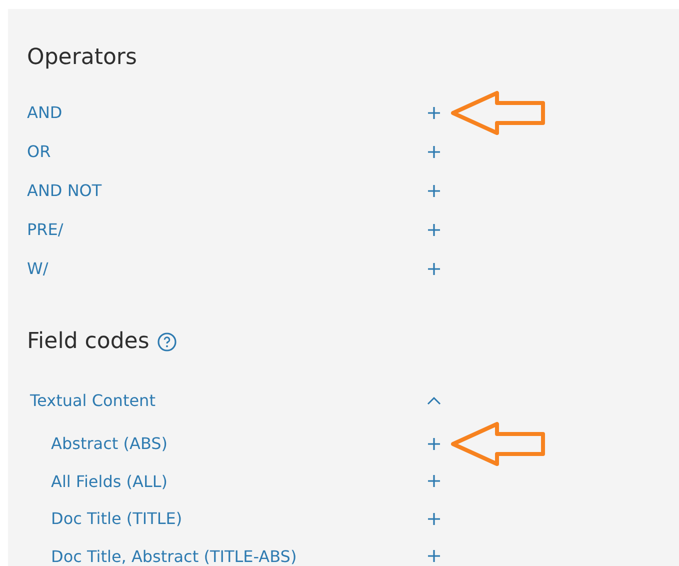  Describe the element at coordinates (109, 444) in the screenshot. I see `field-code-link: Abstract (ABS)` at that location.